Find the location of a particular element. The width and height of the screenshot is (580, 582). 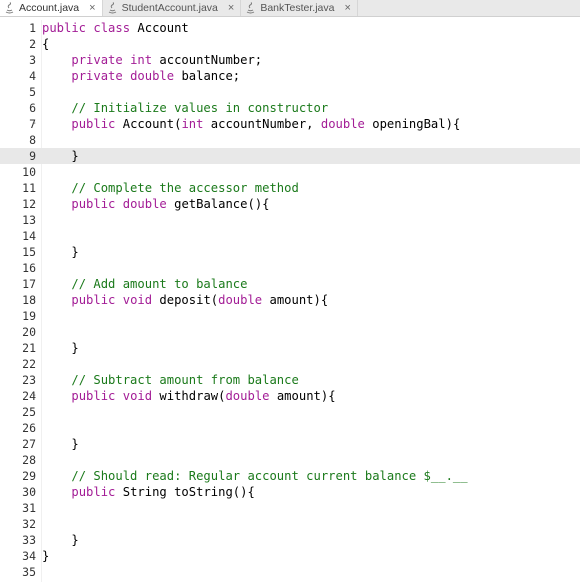

code-text: // Subtract amount from balance is located at coordinates (170, 380).